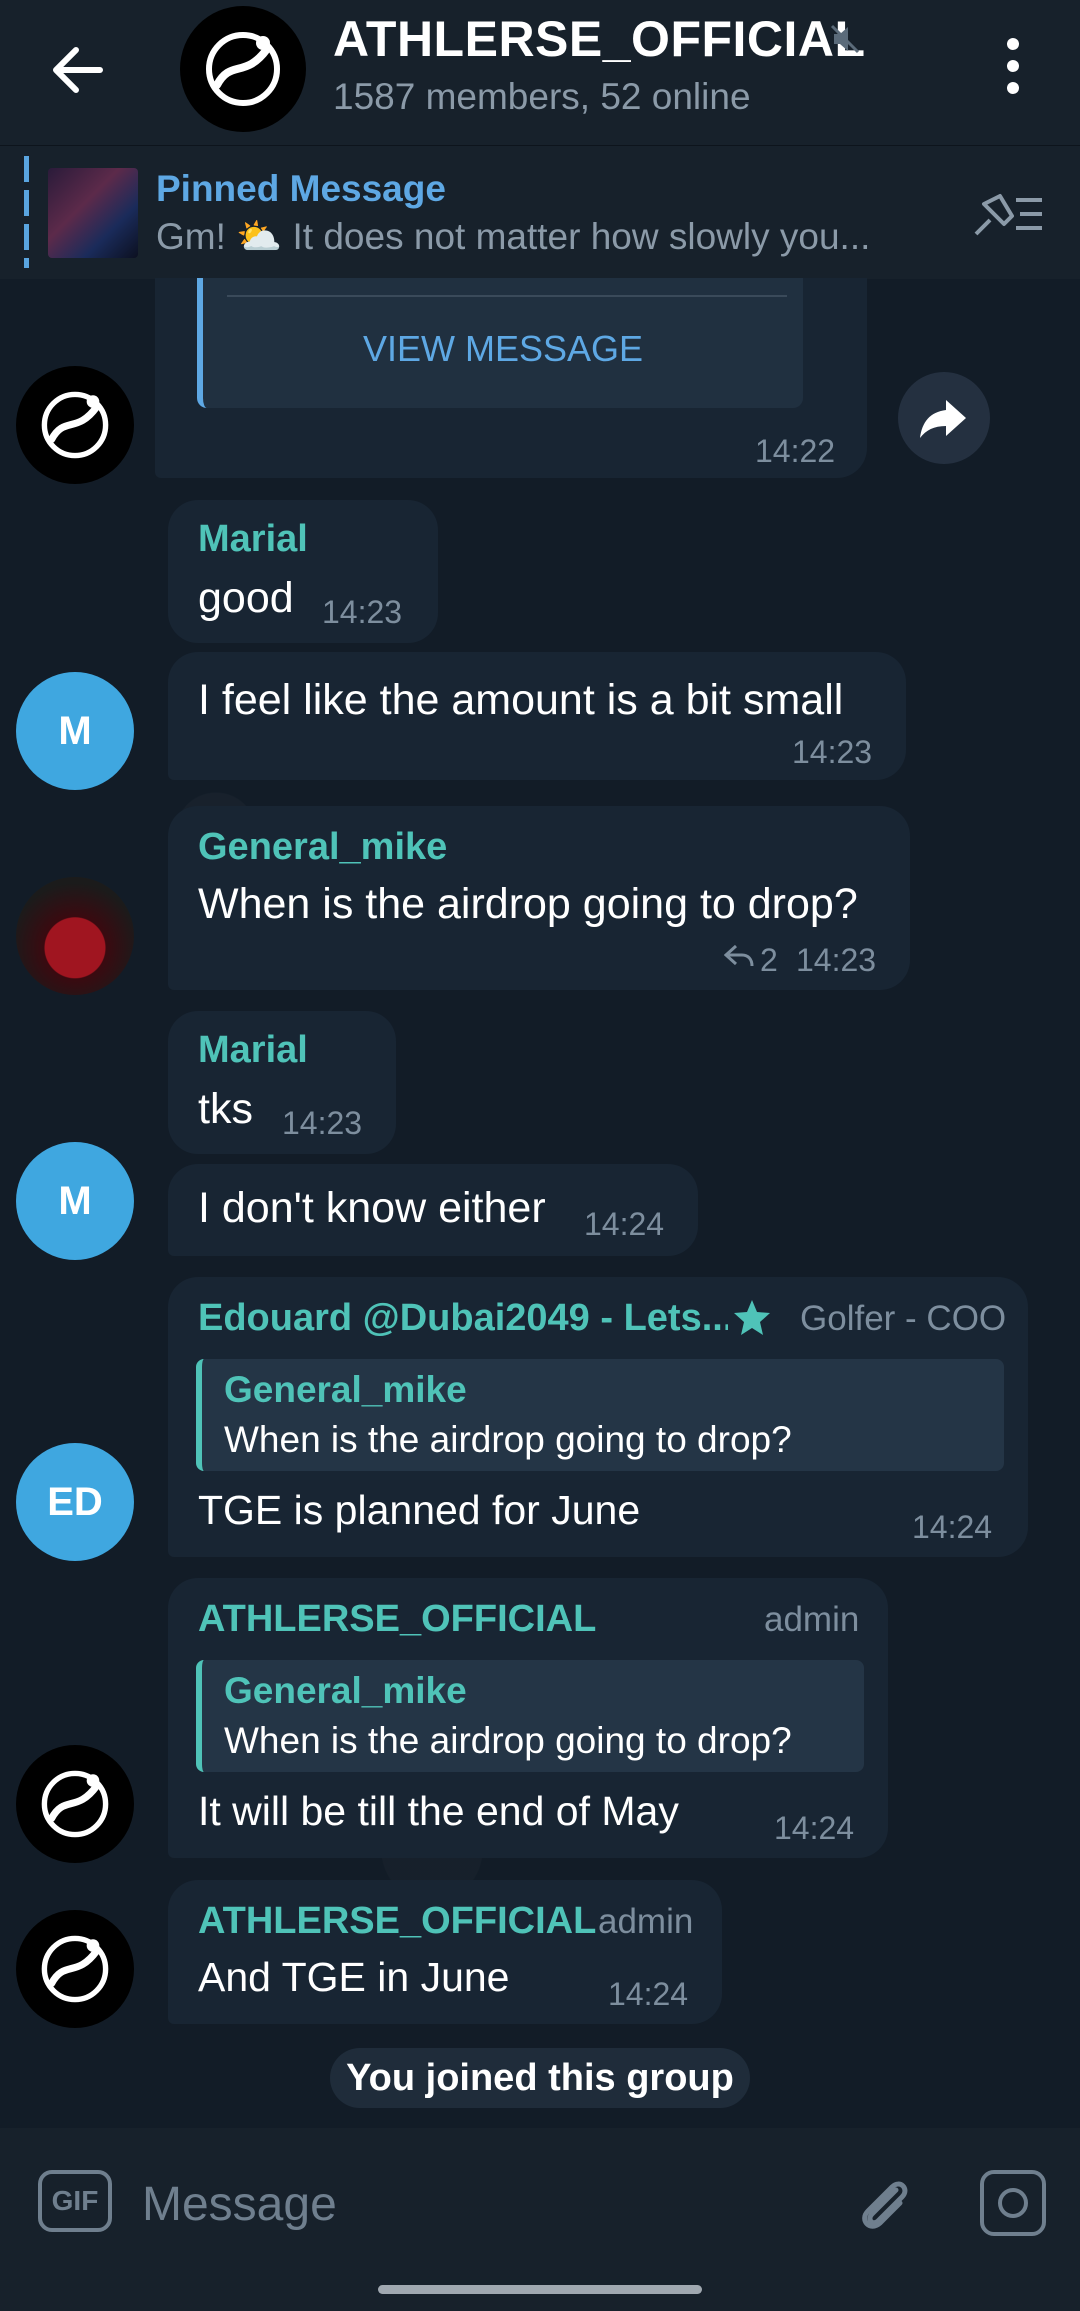 The width and height of the screenshot is (1080, 2311). I want to click on linked-preview: VIEW MESSAGE, so click(500, 343).